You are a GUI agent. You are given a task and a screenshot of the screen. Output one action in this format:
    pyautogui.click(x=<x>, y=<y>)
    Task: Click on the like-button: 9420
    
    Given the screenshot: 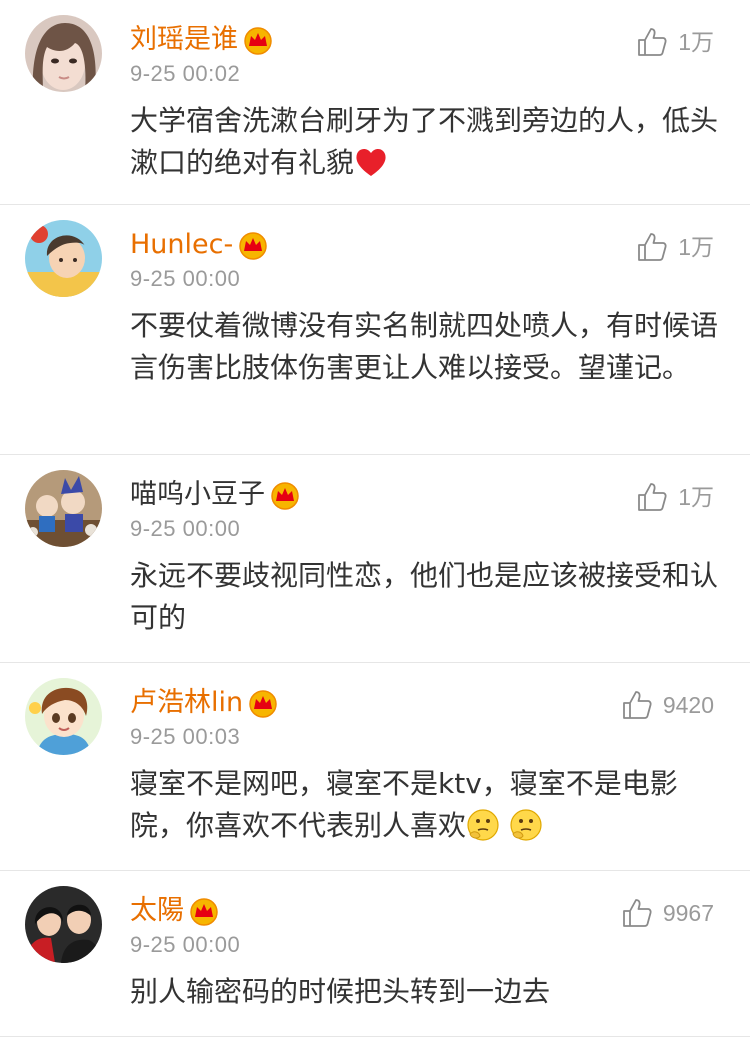 What is the action you would take?
    pyautogui.click(x=667, y=705)
    